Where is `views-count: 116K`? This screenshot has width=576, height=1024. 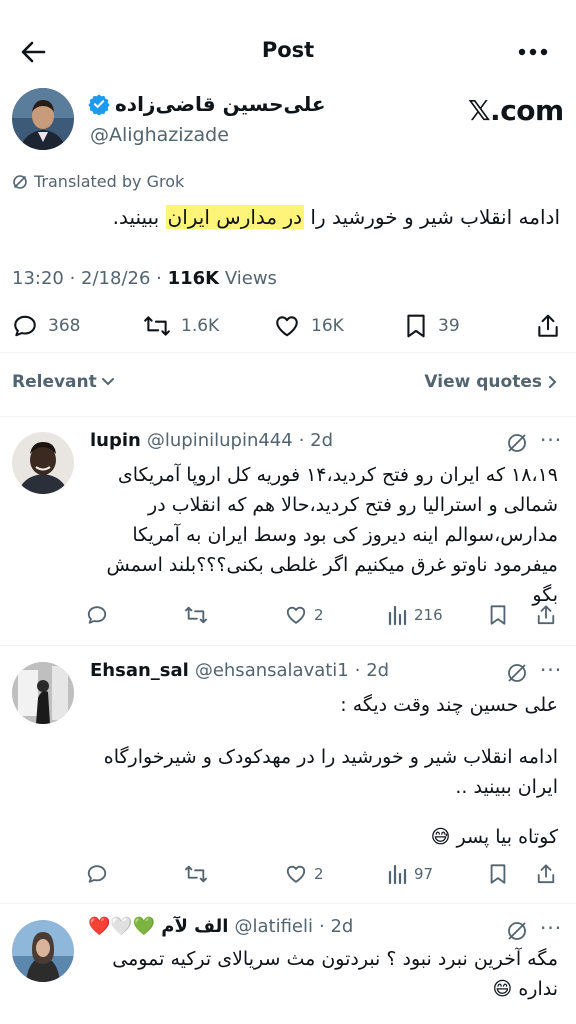
views-count: 116K is located at coordinates (193, 278).